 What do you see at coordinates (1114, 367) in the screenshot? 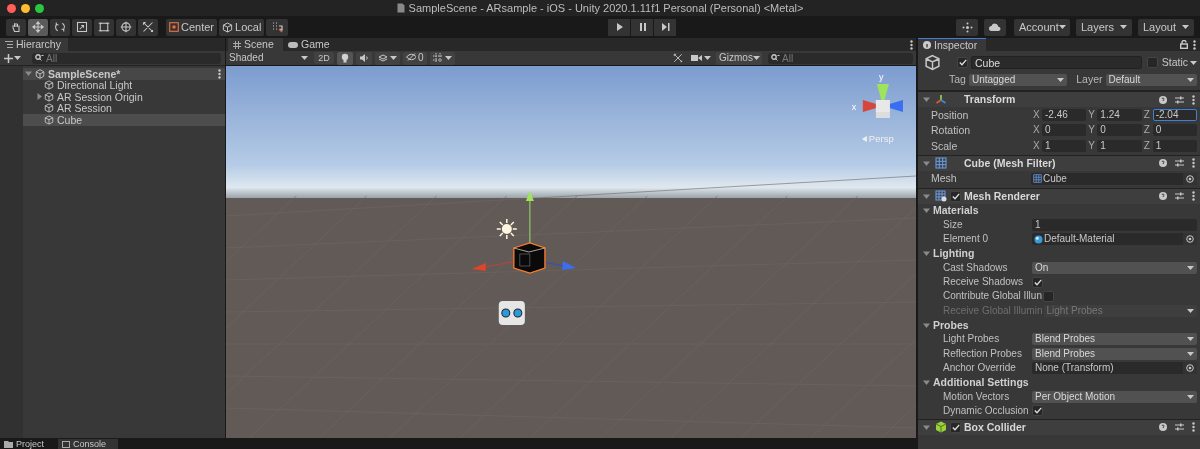
I see `object-field: None (Transform)` at bounding box center [1114, 367].